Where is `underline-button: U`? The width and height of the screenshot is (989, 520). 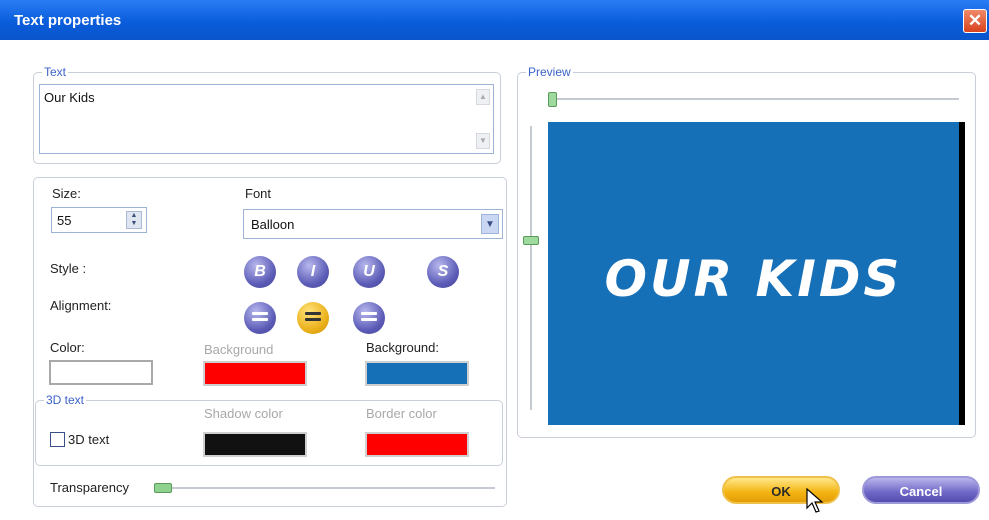
underline-button: U is located at coordinates (369, 272).